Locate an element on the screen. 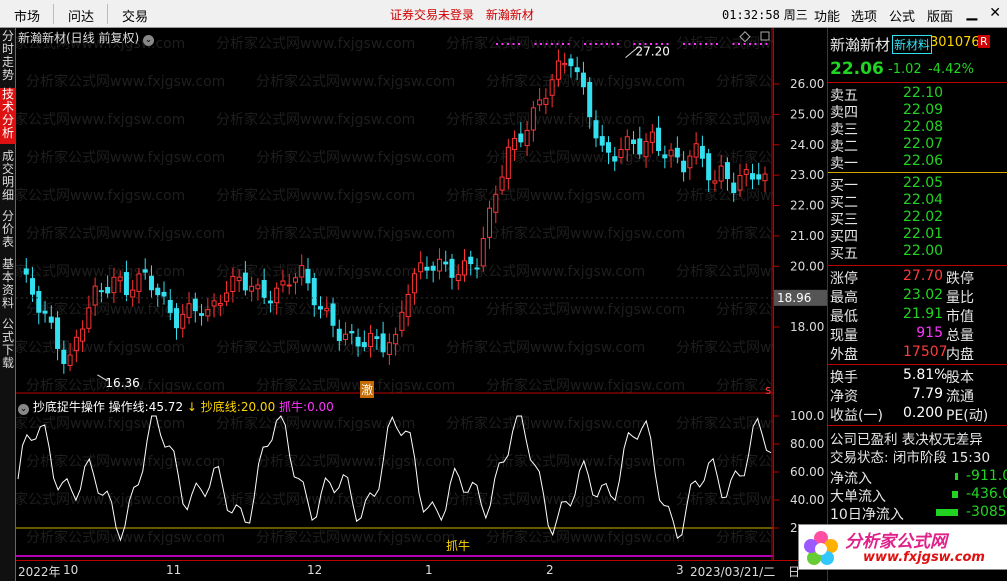  menu-options: 选项 is located at coordinates (864, 15).